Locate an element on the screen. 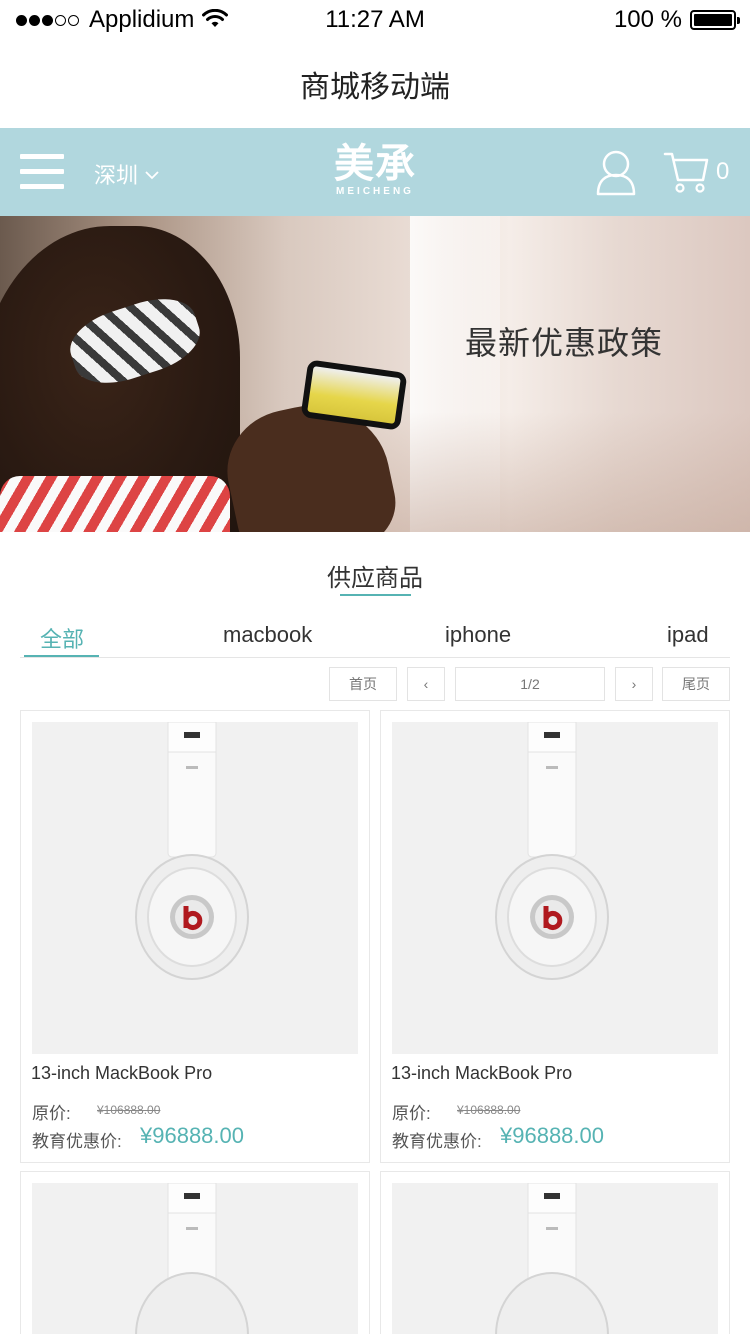  app-header: 深圳 美承 MEICHENG 0 is located at coordinates (375, 172).